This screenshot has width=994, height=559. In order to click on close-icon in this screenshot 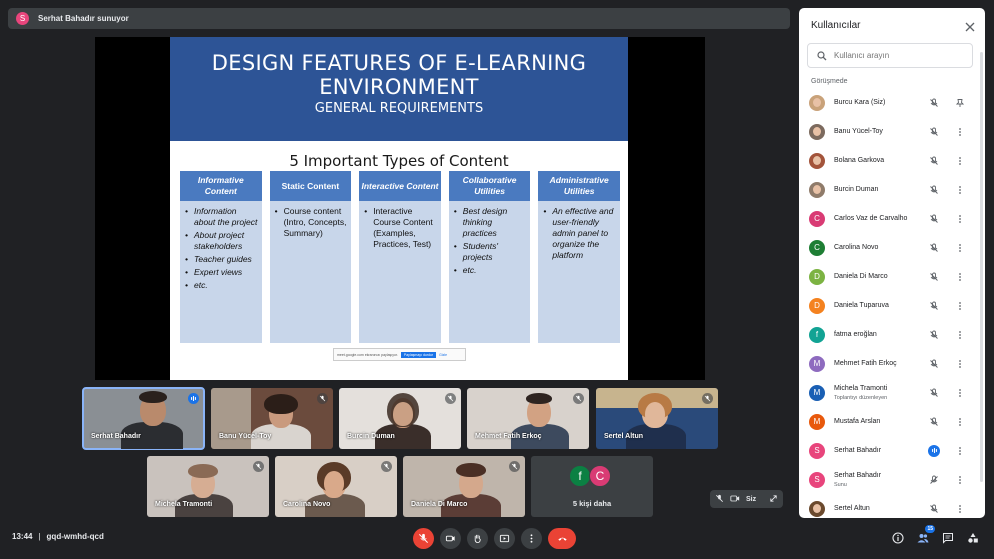, I will do `click(970, 25)`.